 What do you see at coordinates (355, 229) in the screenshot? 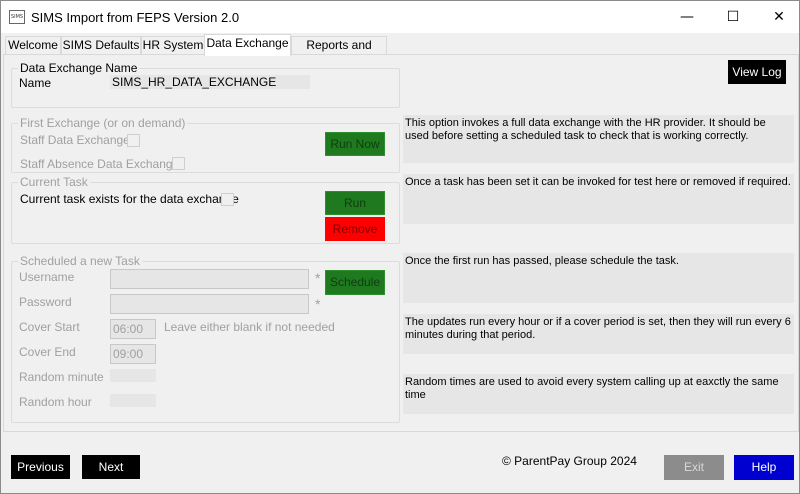
I see `remove-task-button: Remove` at bounding box center [355, 229].